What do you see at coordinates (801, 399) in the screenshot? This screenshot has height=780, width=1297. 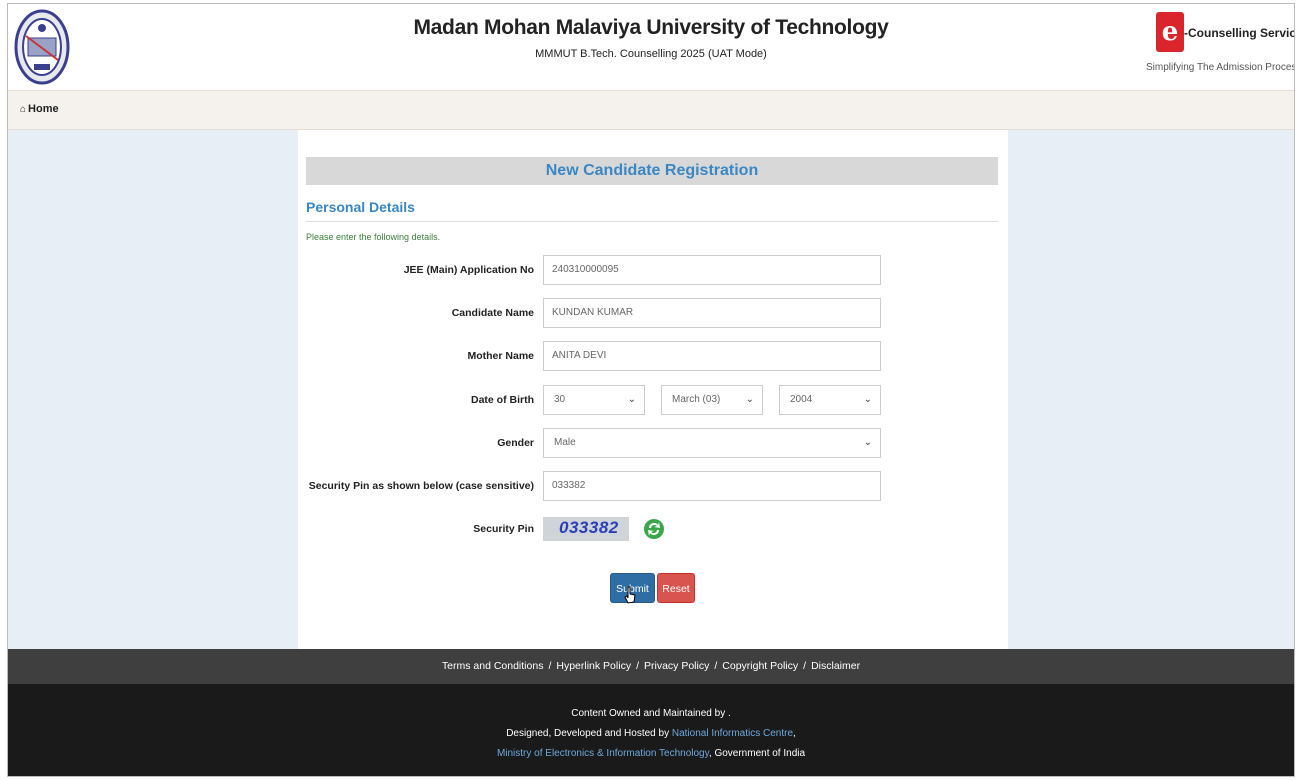 I see `dob-year-value: 2004` at bounding box center [801, 399].